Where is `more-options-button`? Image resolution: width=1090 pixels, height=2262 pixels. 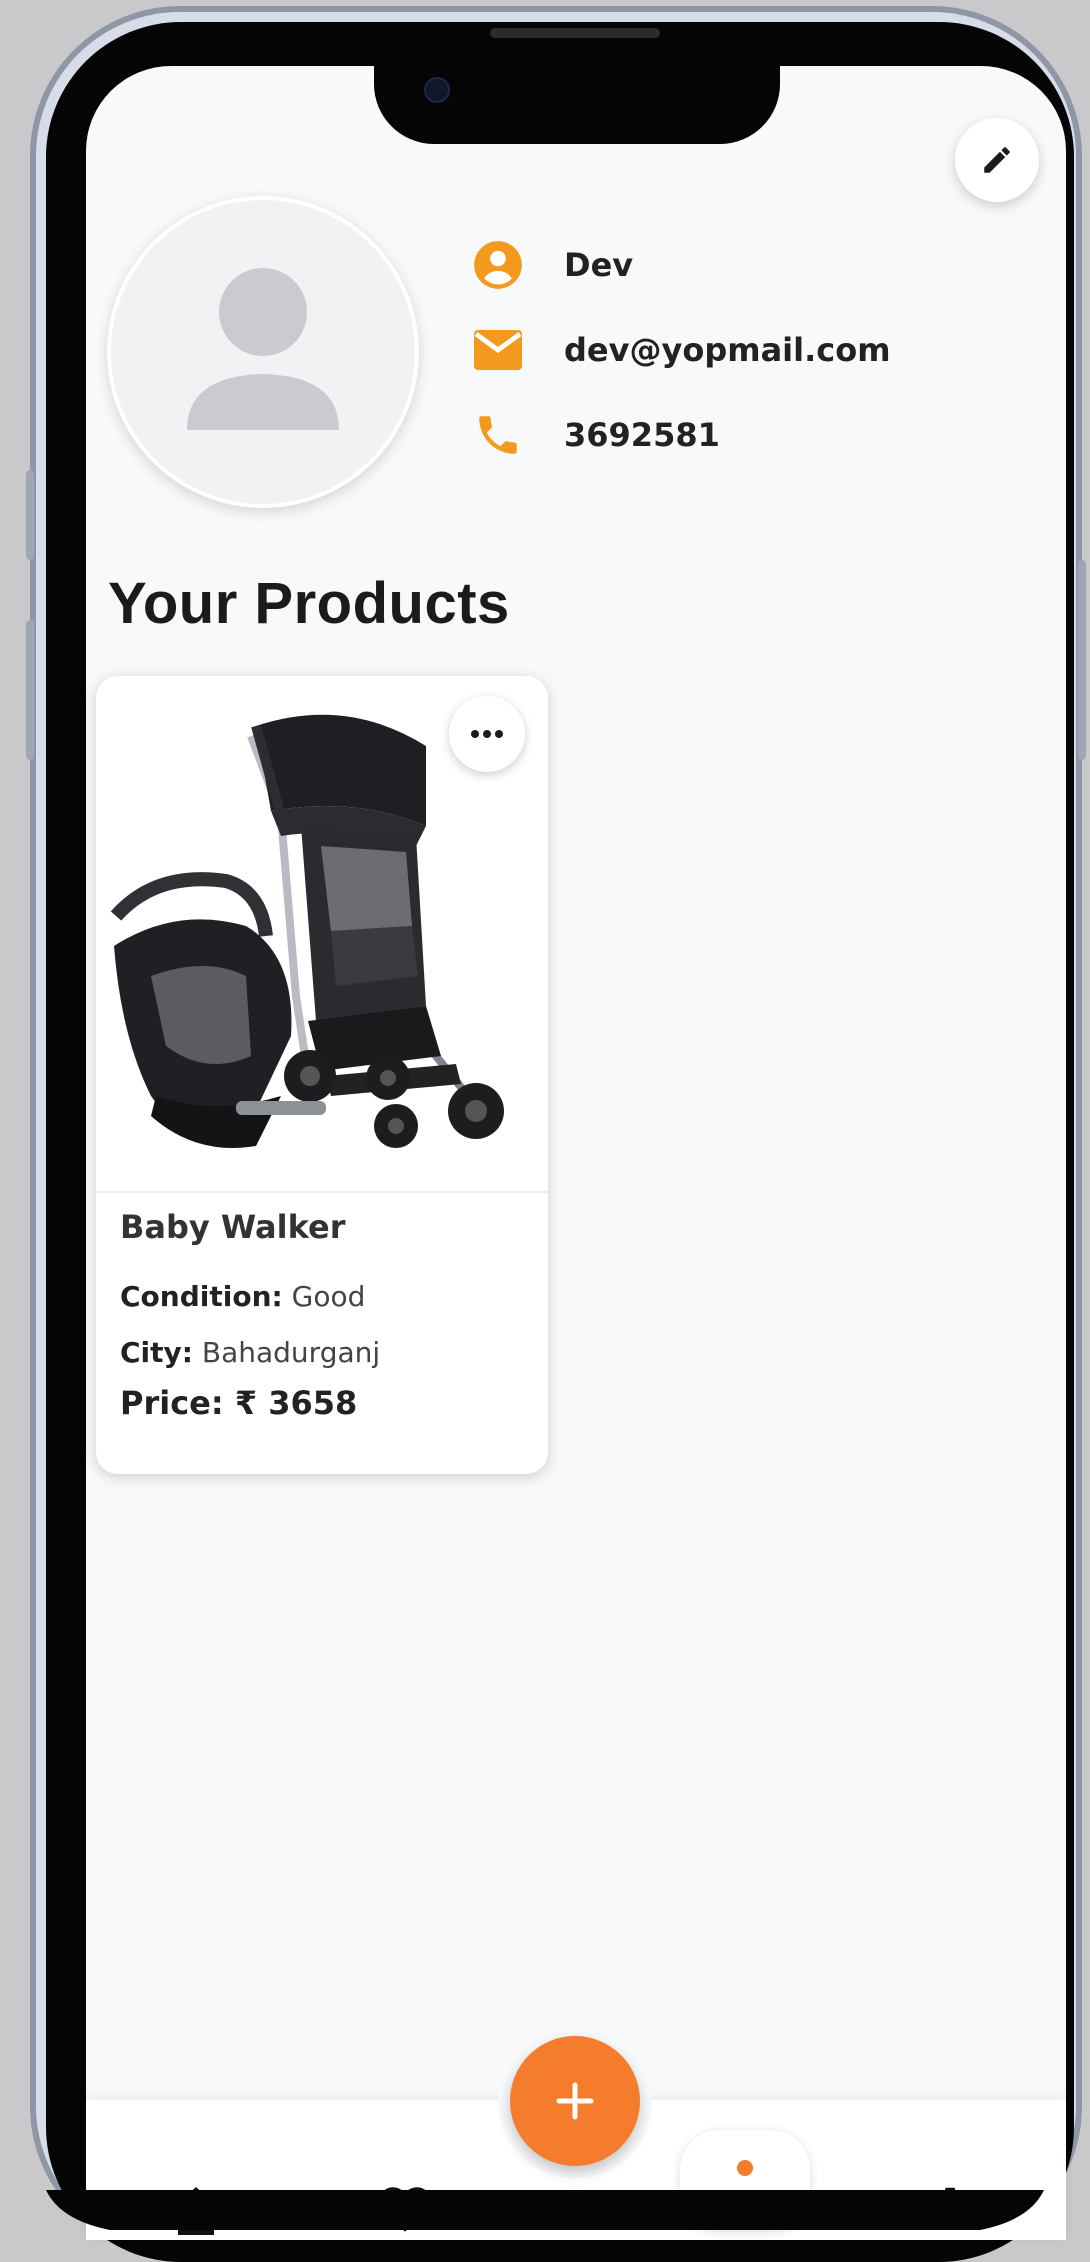
more-options-button is located at coordinates (487, 734).